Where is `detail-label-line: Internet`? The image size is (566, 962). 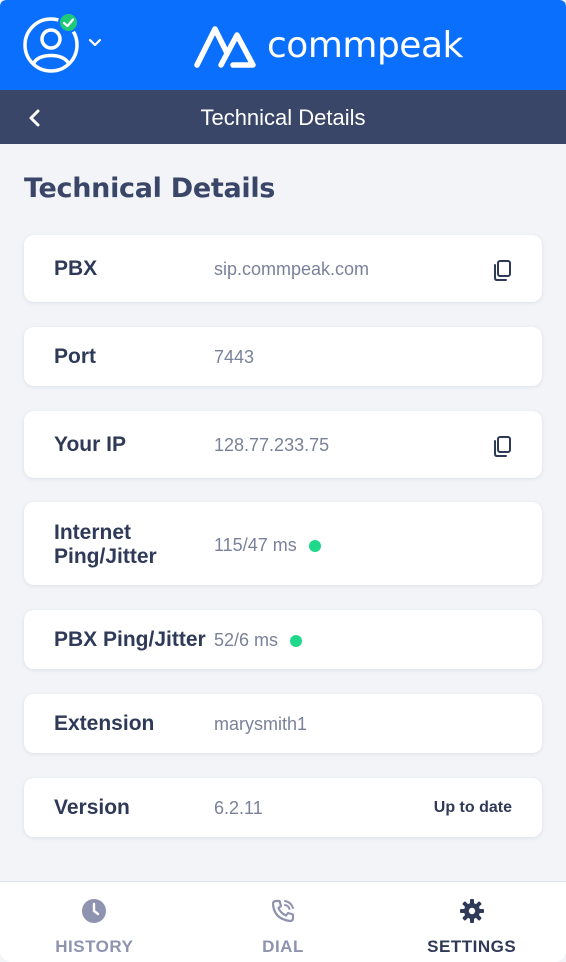 detail-label-line: Internet is located at coordinates (93, 532).